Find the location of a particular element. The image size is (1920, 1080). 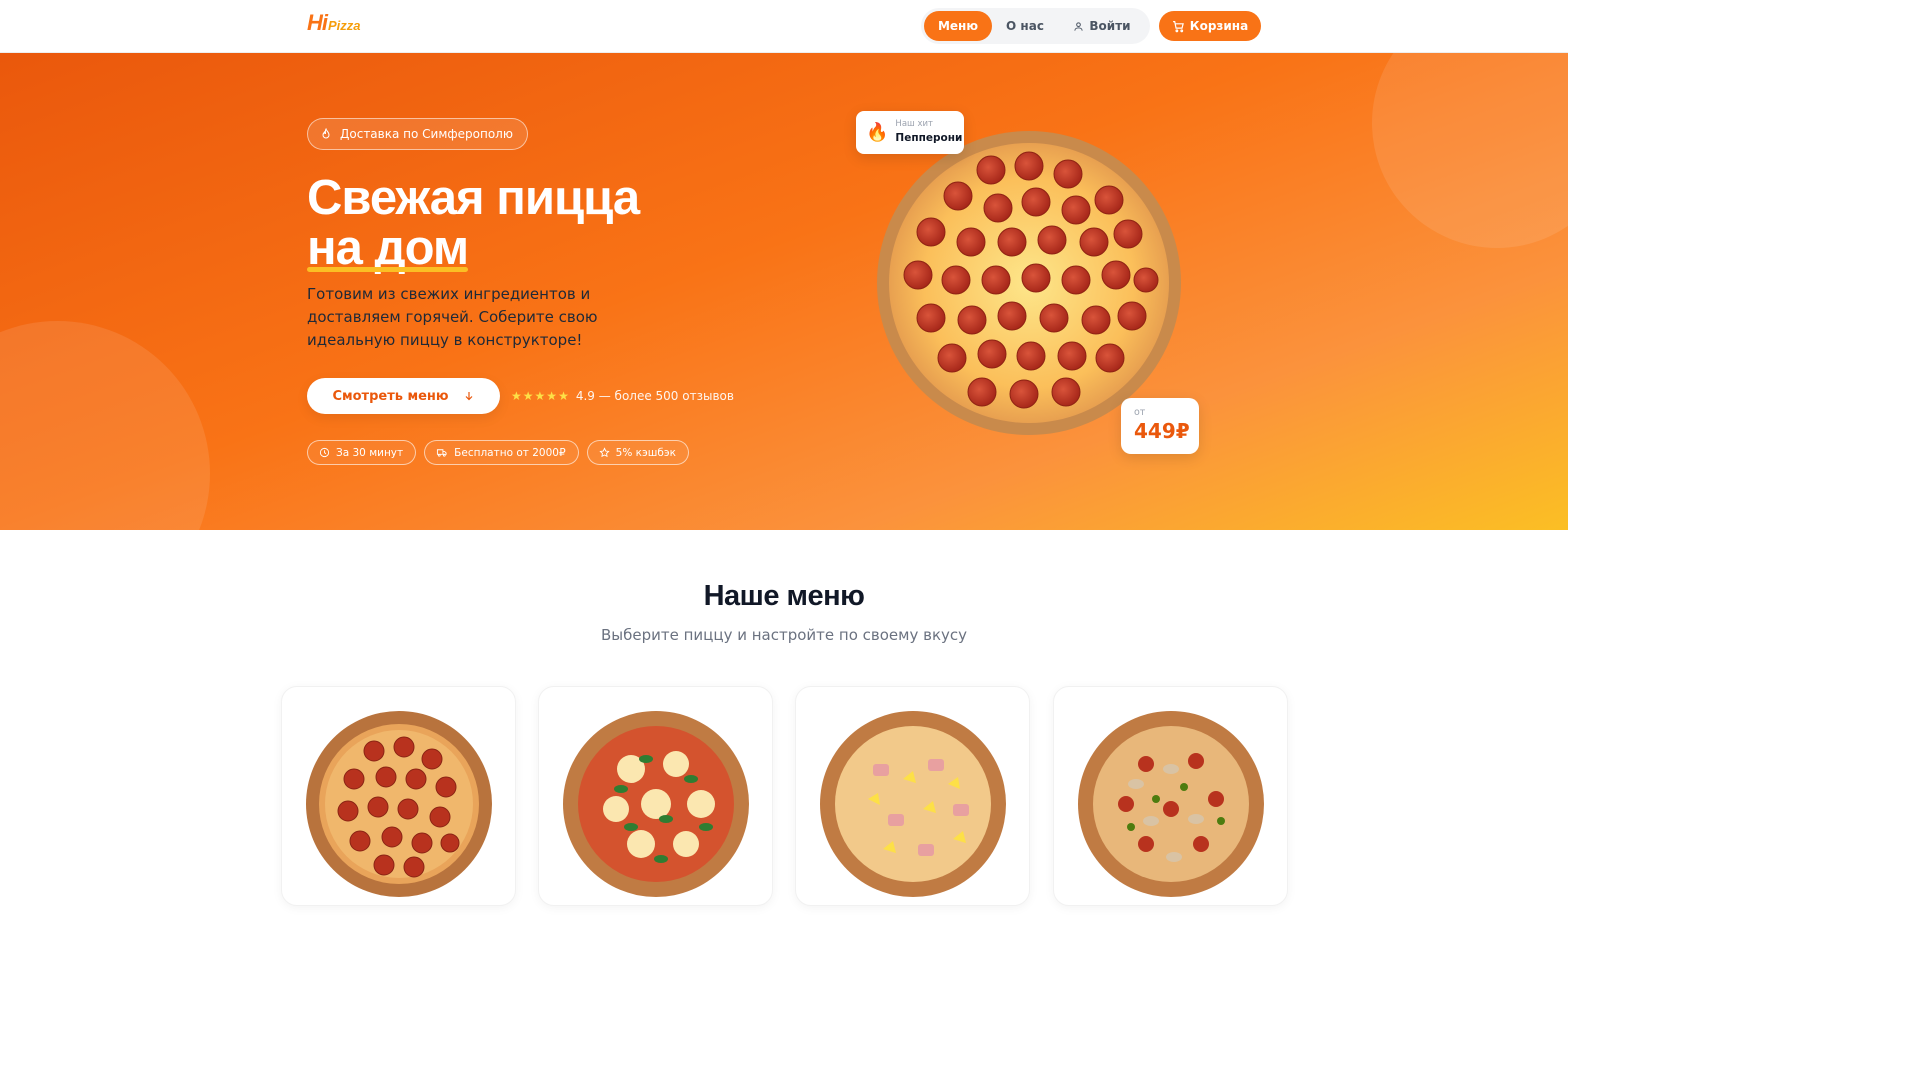

rating: ★ ★ ★ ★ ★ 4.9 — более 500 отзывов is located at coordinates (622, 396).